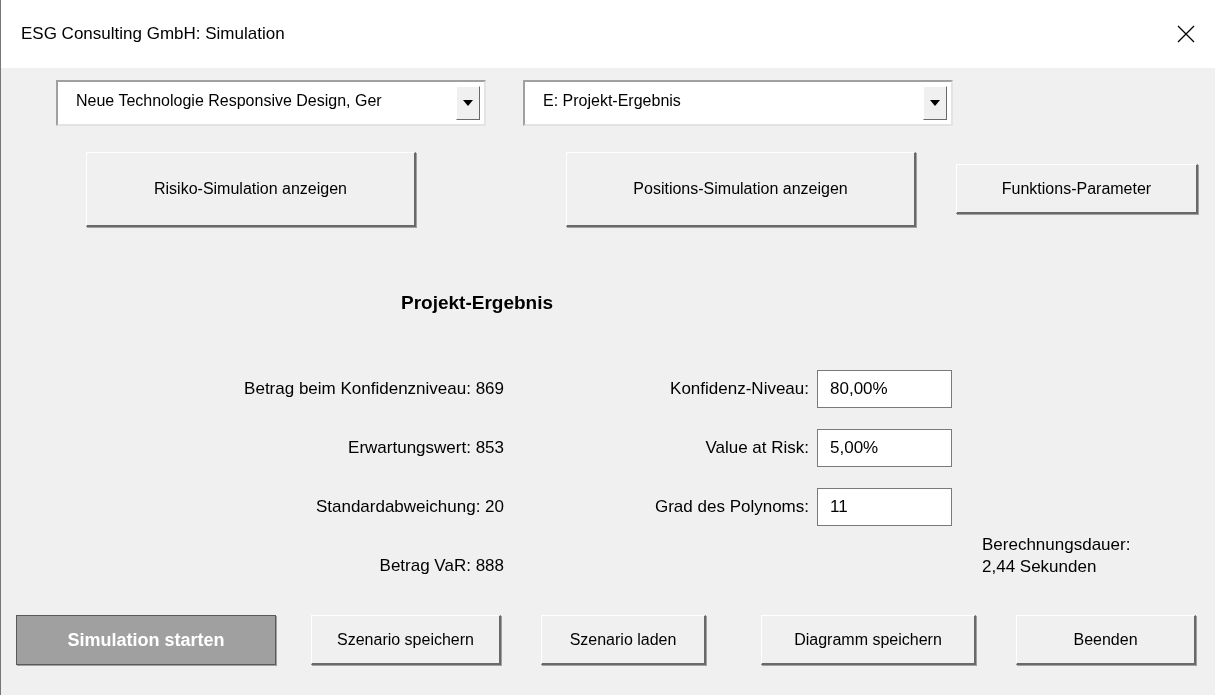  What do you see at coordinates (1057, 544) in the screenshot?
I see `duration-text: Berechnungsdauer:` at bounding box center [1057, 544].